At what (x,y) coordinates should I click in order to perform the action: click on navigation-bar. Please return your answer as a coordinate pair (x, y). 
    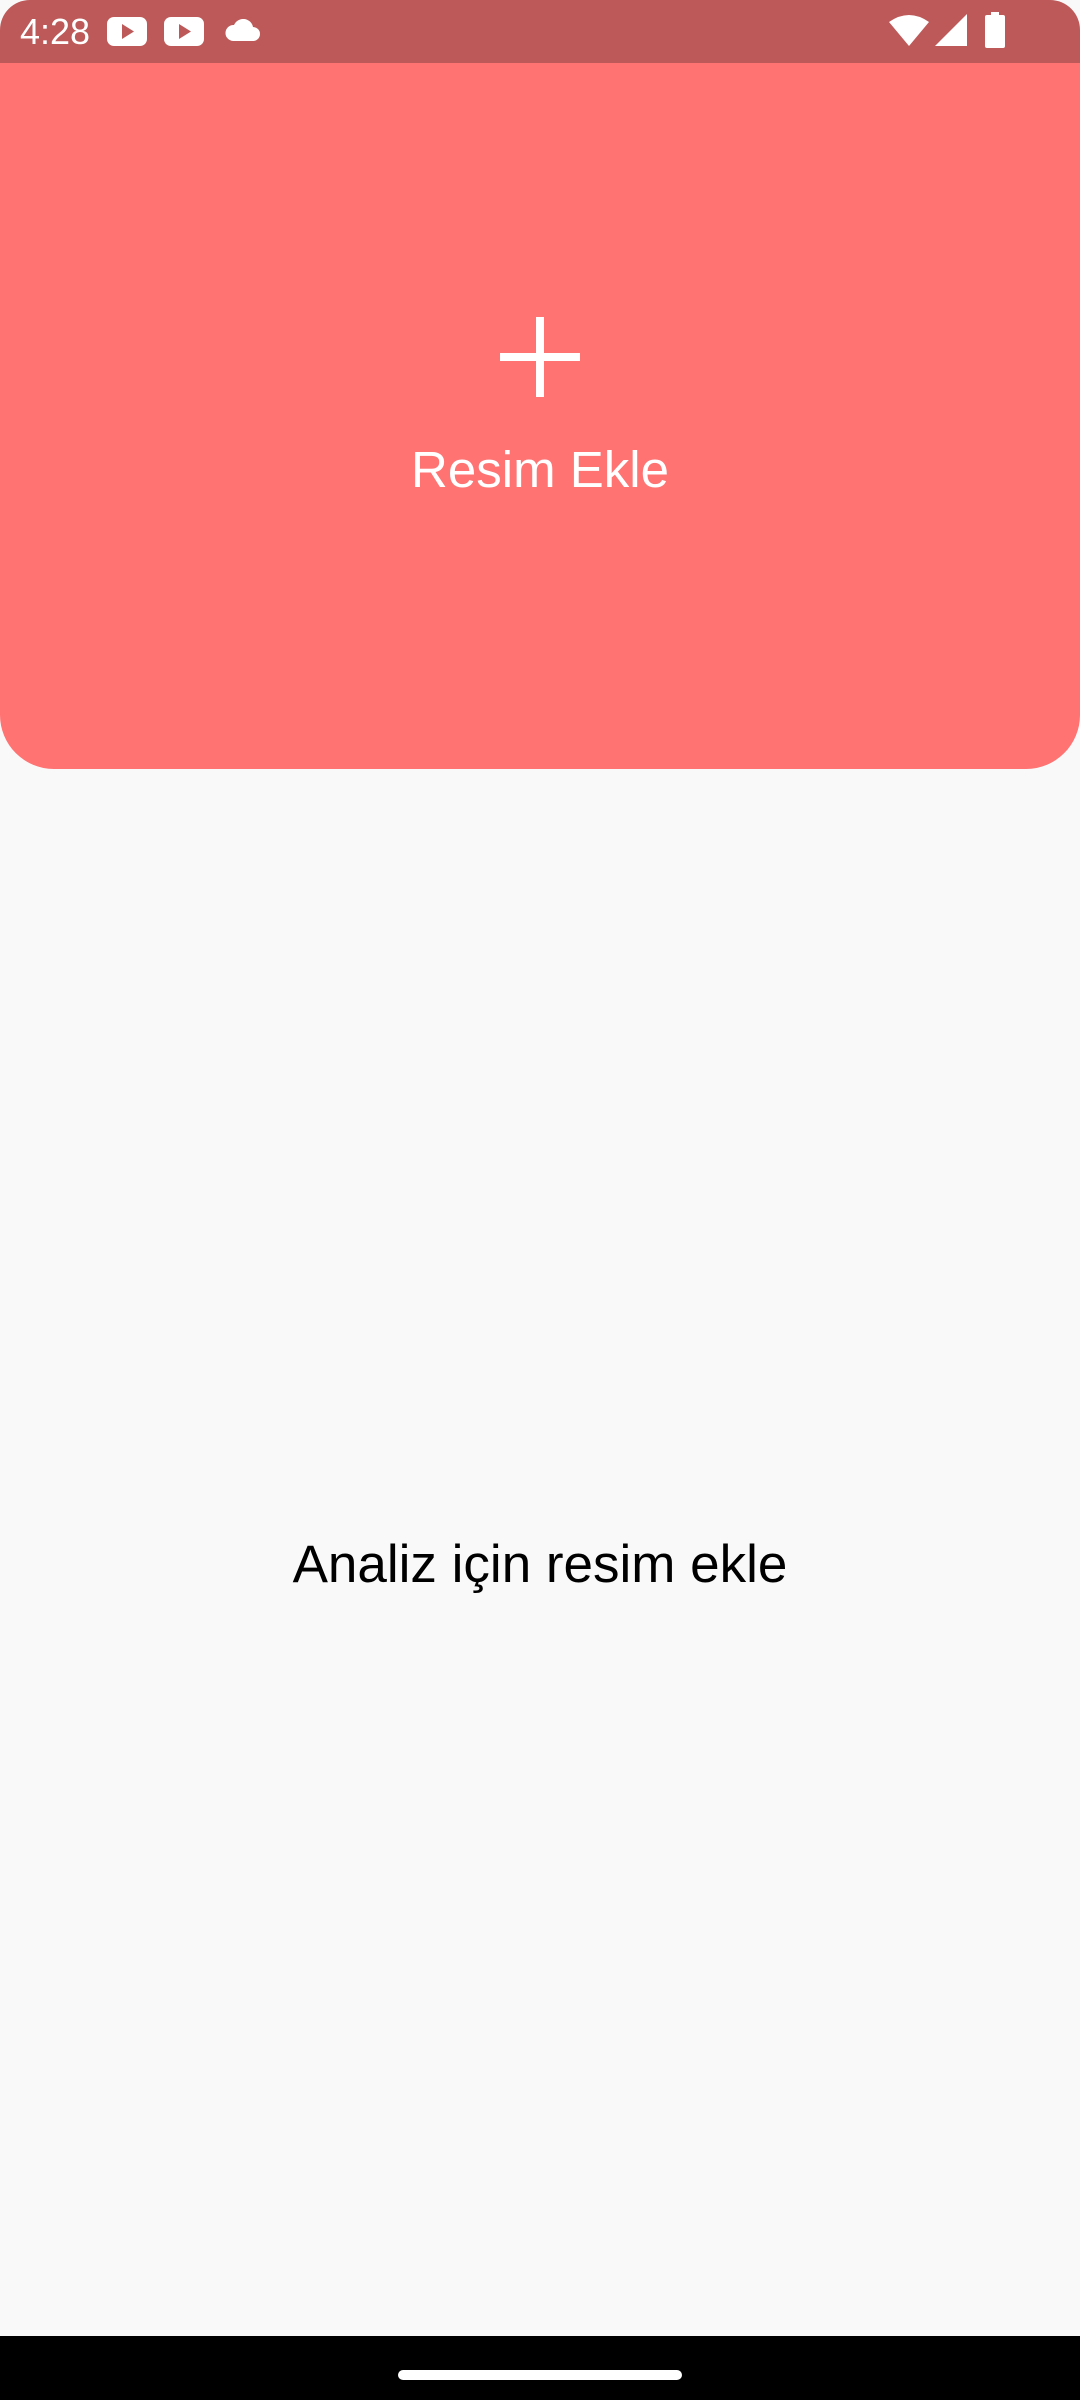
    Looking at the image, I should click on (540, 2368).